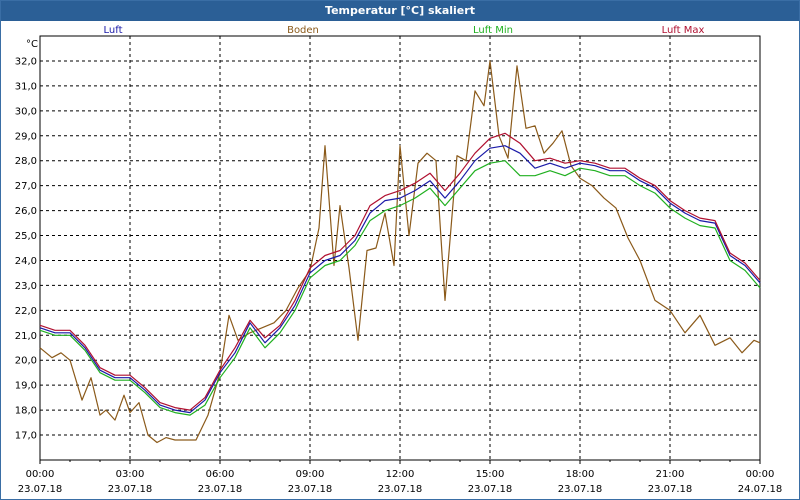 This screenshot has height=500, width=800. What do you see at coordinates (760, 489) in the screenshot?
I see `x-tick-date: 24.07.18` at bounding box center [760, 489].